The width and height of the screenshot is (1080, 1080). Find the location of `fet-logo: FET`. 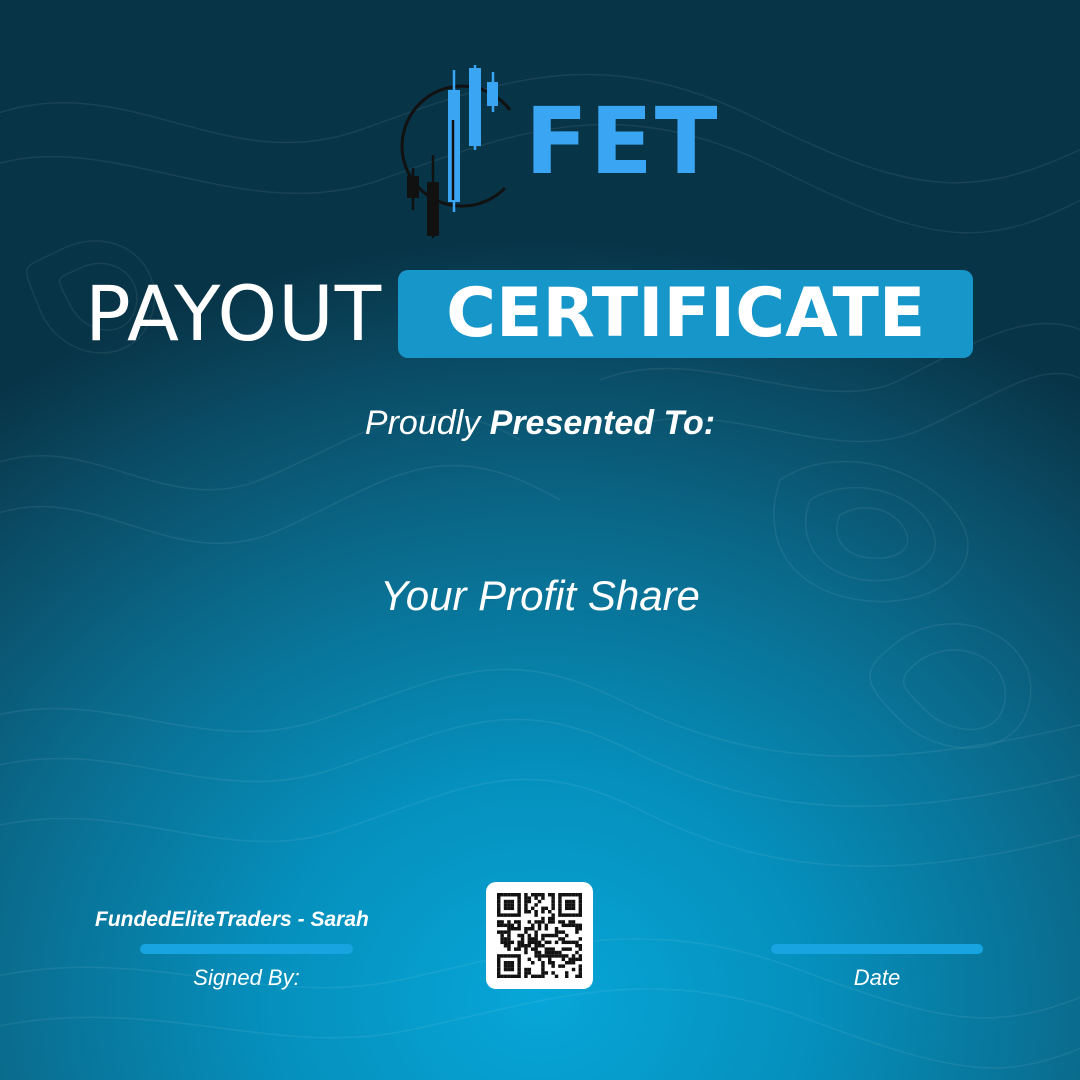

fet-logo: FET is located at coordinates (551, 155).